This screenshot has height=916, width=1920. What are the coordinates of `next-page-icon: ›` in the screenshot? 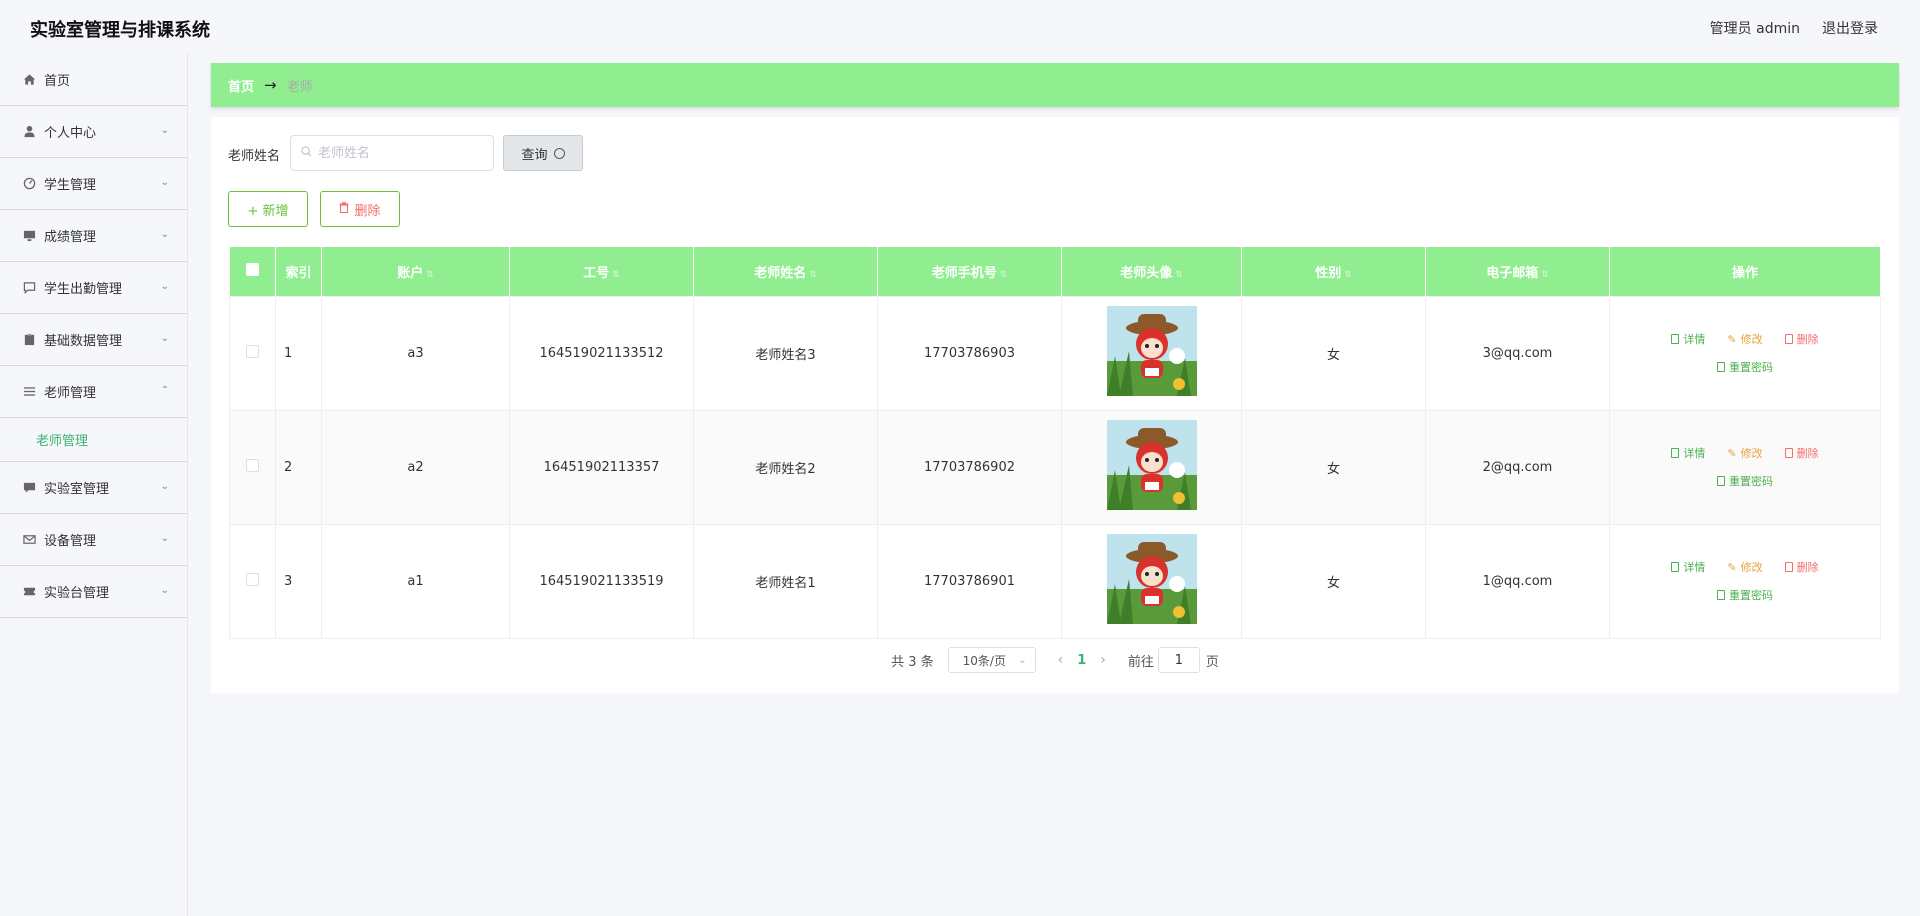 It's located at (1103, 660).